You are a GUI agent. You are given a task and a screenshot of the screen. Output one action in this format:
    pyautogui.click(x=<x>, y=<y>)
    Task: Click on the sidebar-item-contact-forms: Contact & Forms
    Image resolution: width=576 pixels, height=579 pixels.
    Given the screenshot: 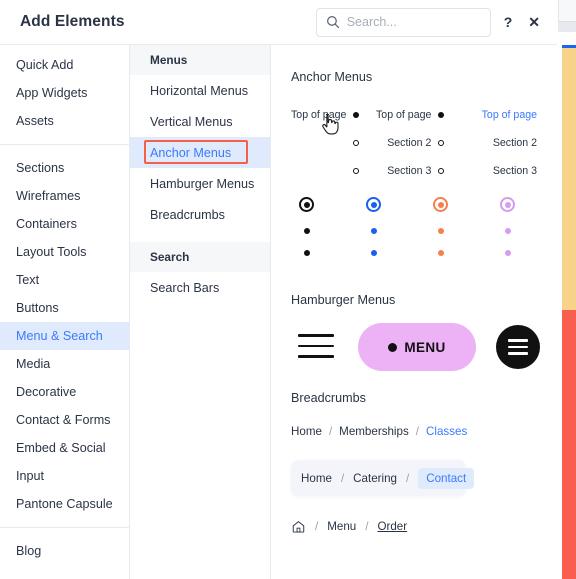 What is the action you would take?
    pyautogui.click(x=64, y=420)
    